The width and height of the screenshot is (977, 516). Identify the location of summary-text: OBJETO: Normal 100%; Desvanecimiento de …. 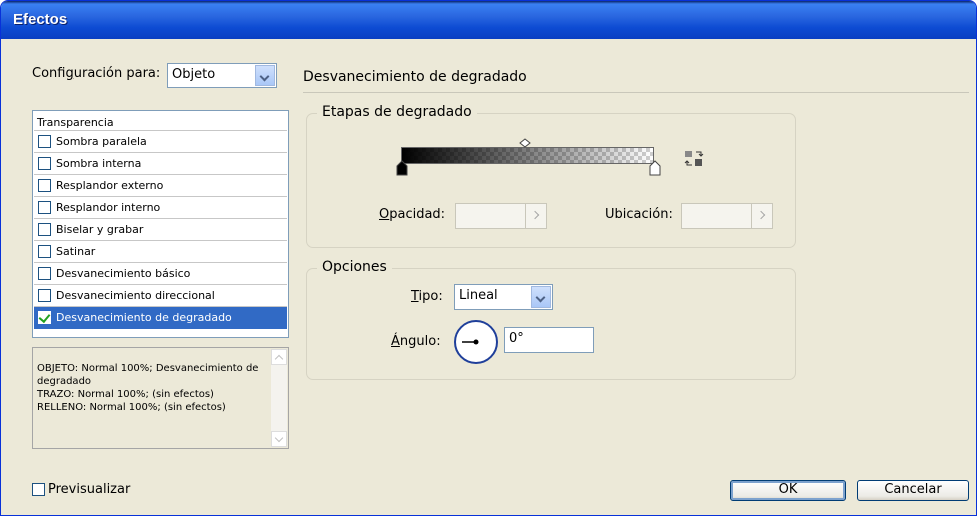
(151, 388).